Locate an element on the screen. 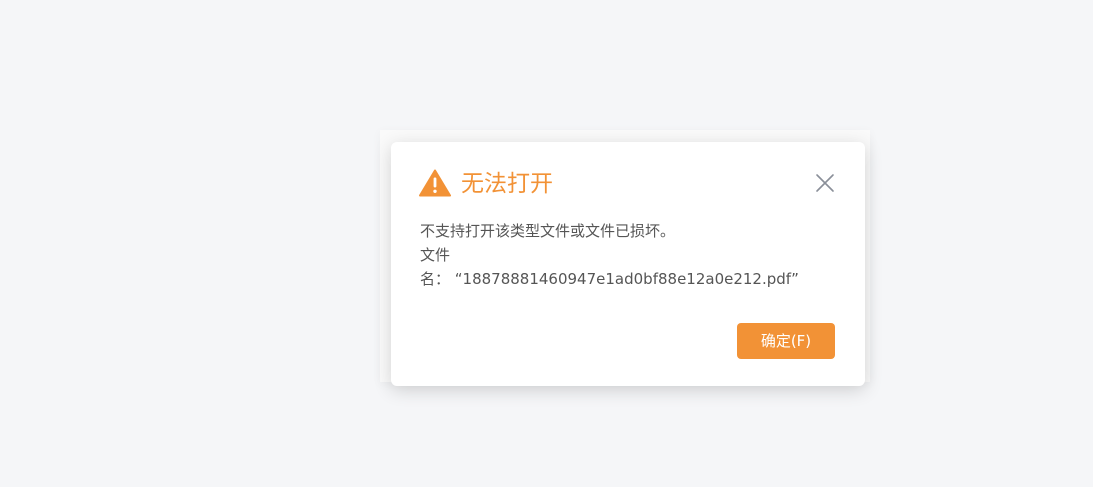  close-icon is located at coordinates (825, 183).